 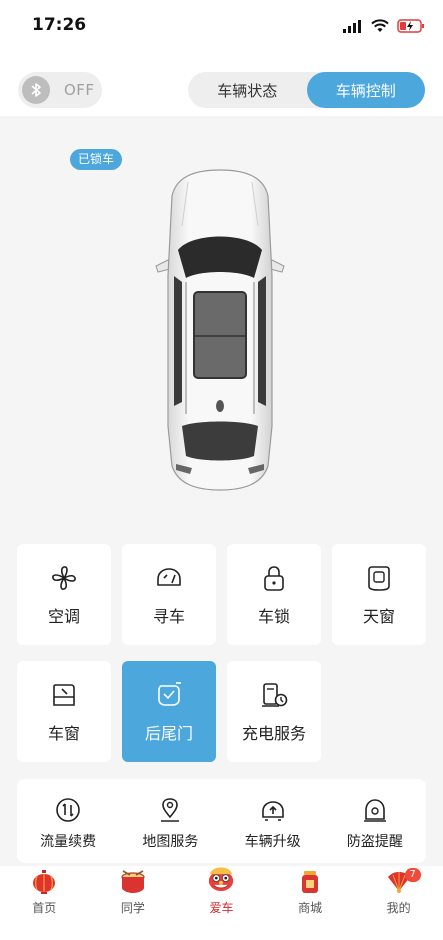 What do you see at coordinates (378, 616) in the screenshot?
I see `sunroof-label: 天窗` at bounding box center [378, 616].